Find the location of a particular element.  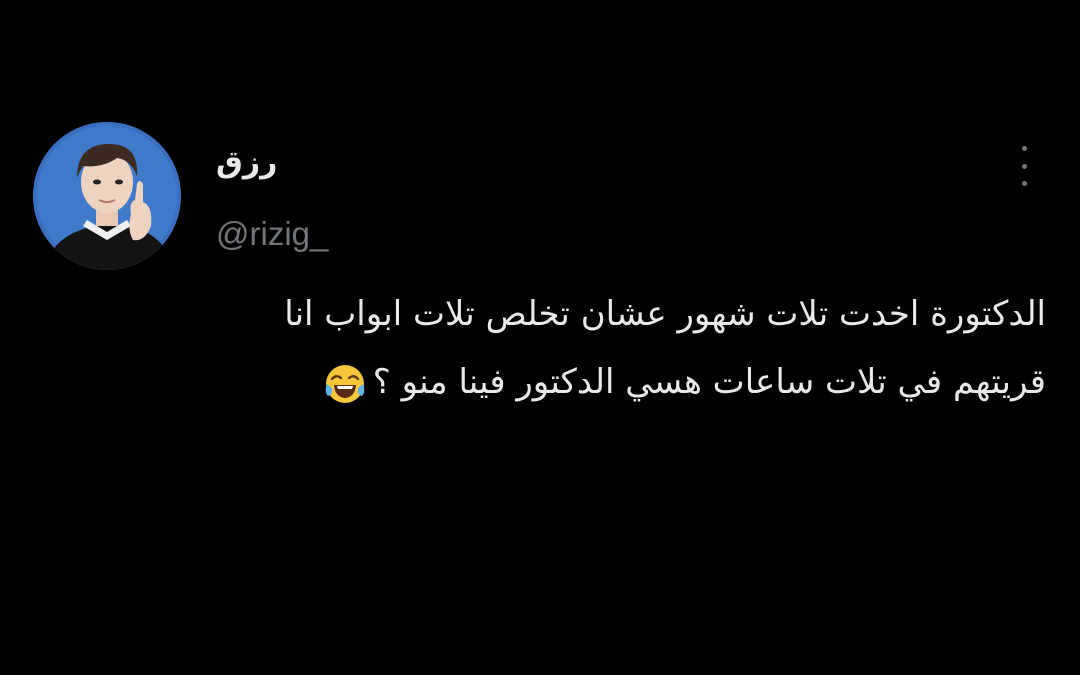

user-handle: @rizig_ is located at coordinates (272, 234).